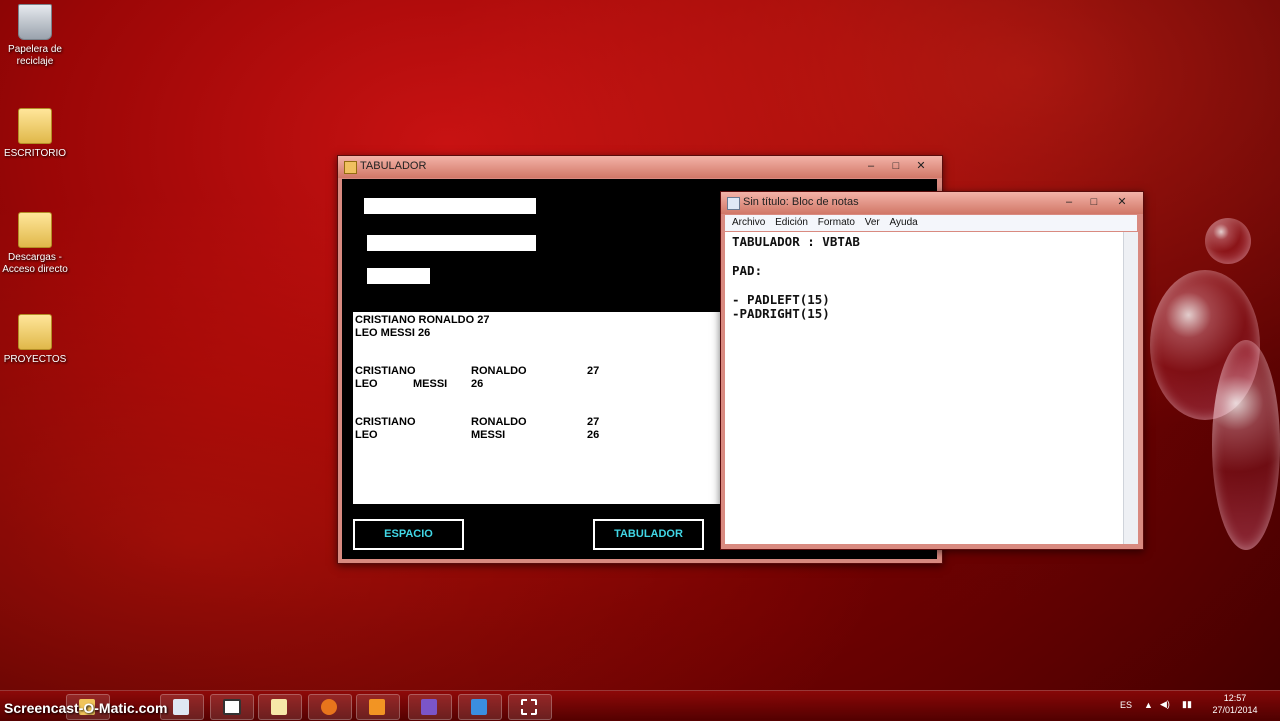  What do you see at coordinates (35, 55) in the screenshot?
I see `desktop-icon-label: Papelera de reciclaje` at bounding box center [35, 55].